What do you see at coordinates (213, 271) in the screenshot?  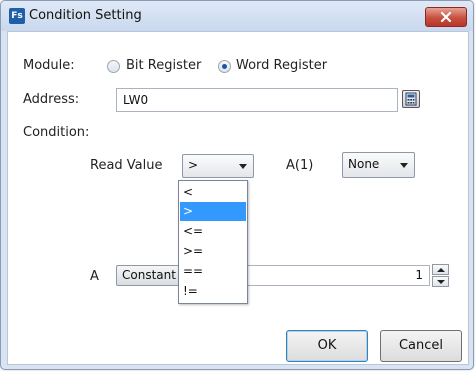 I see `operator-option-eq: ==` at bounding box center [213, 271].